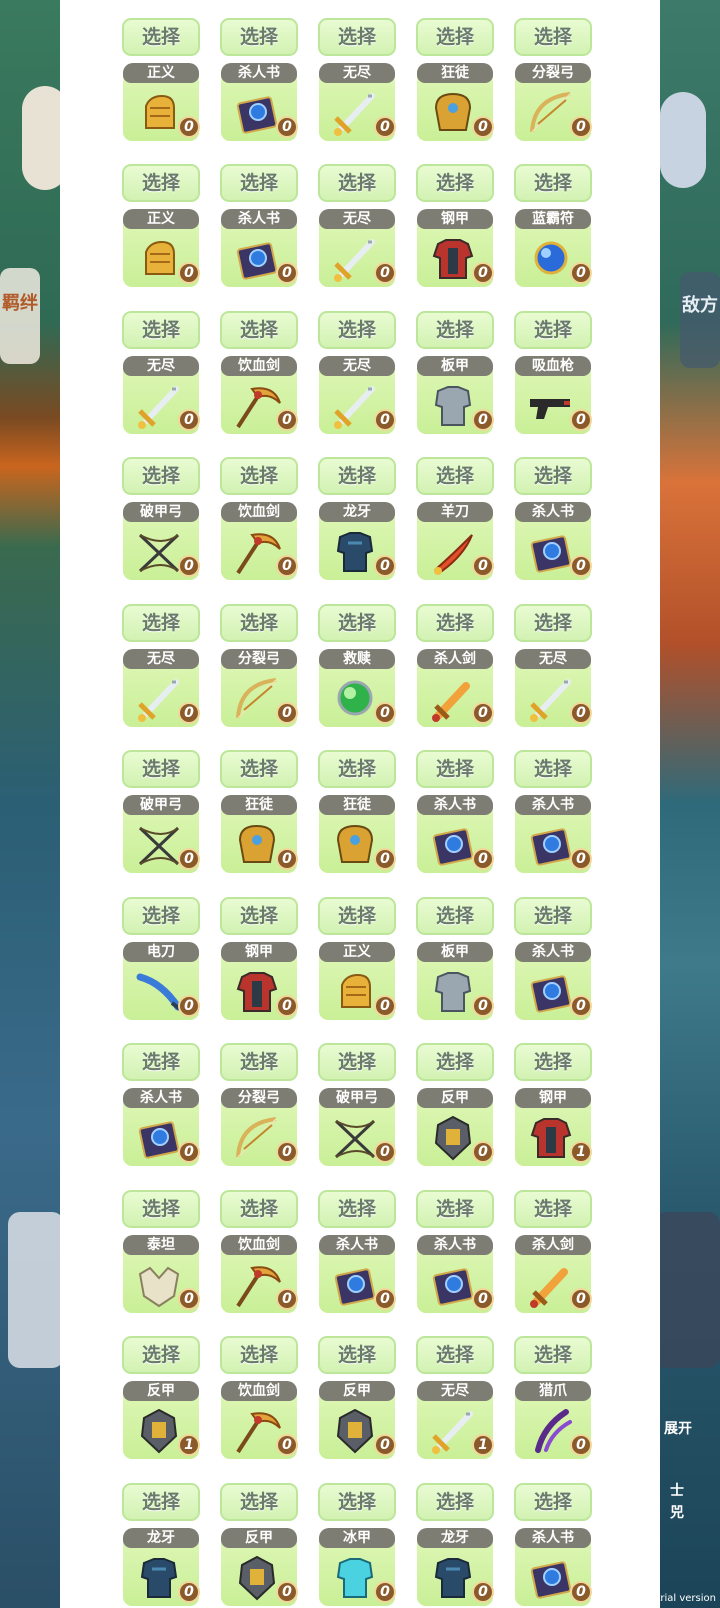  I want to click on item-name: 狂徒, so click(259, 805).